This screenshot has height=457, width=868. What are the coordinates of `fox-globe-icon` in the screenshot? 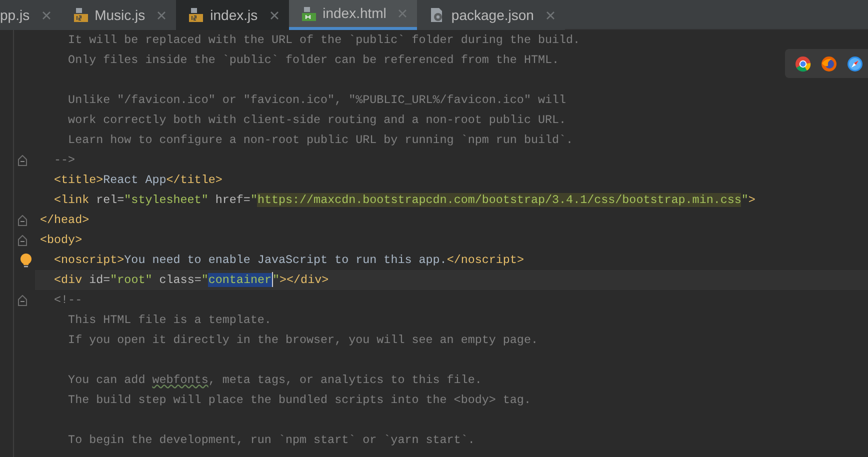 It's located at (829, 64).